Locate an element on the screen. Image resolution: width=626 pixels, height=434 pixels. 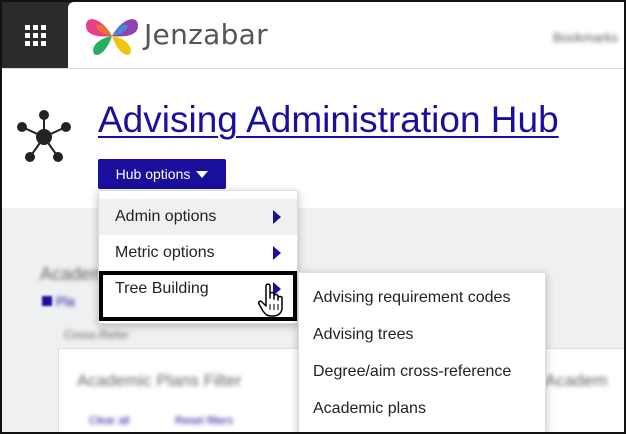
header-right-text: Bookmarks is located at coordinates (585, 37).